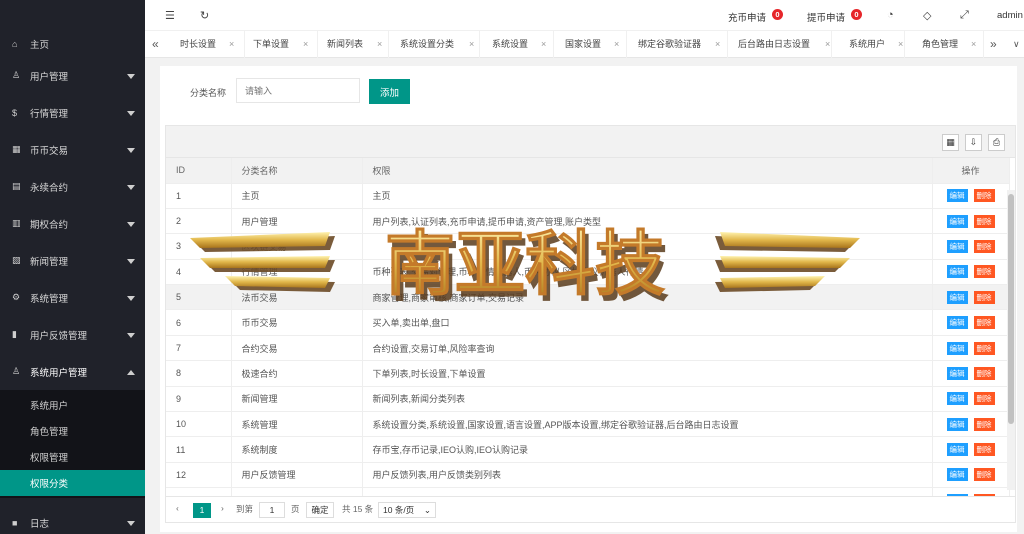  Describe the element at coordinates (72, 112) in the screenshot. I see `sidebar-item-market: $ 行情管理` at that location.